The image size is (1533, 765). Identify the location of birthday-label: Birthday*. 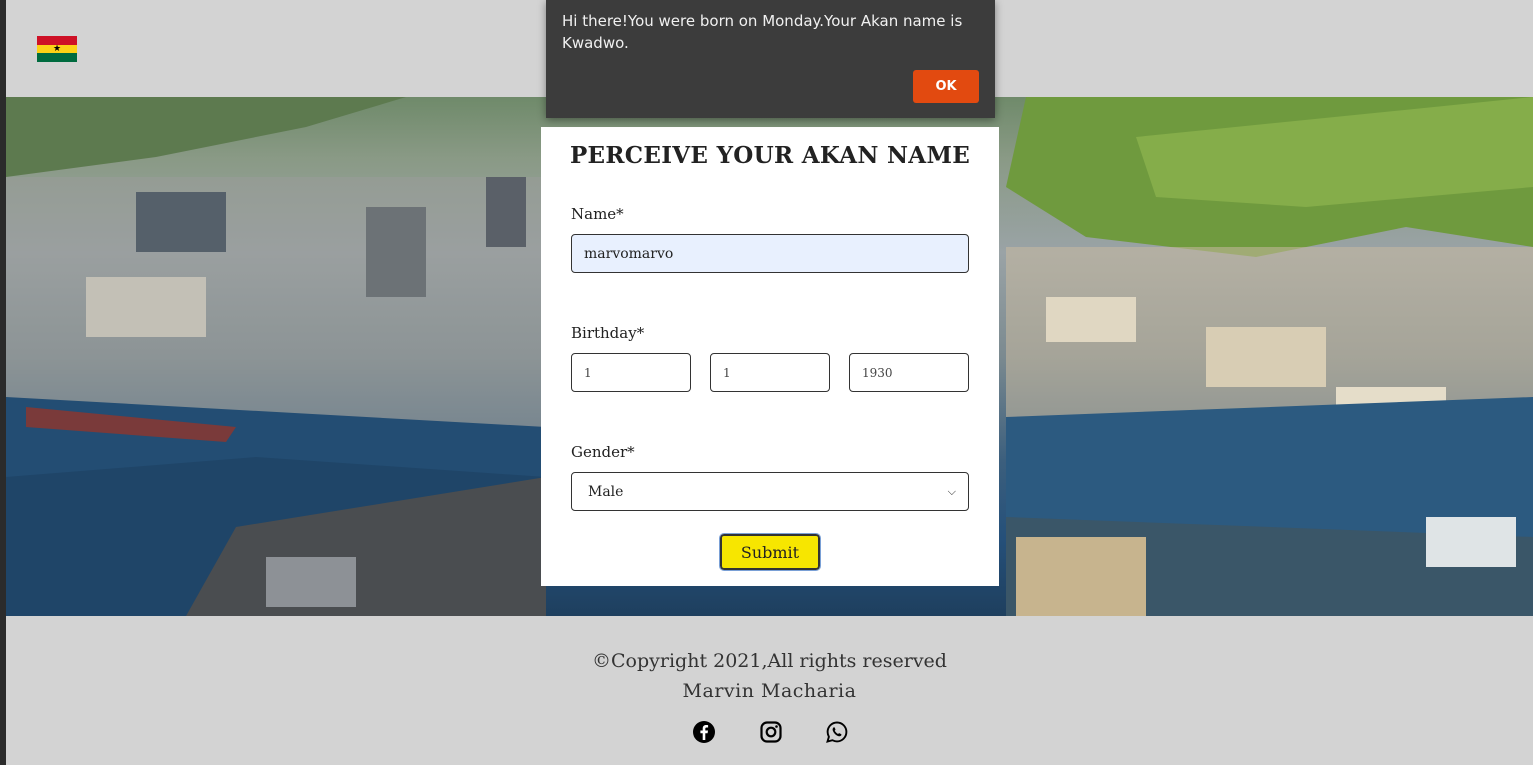
(608, 333).